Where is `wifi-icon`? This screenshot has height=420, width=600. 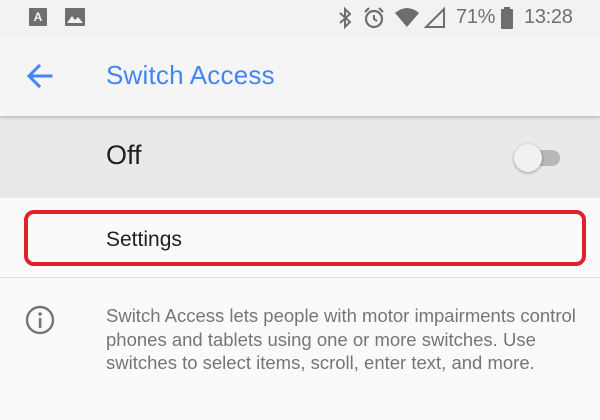 wifi-icon is located at coordinates (407, 17).